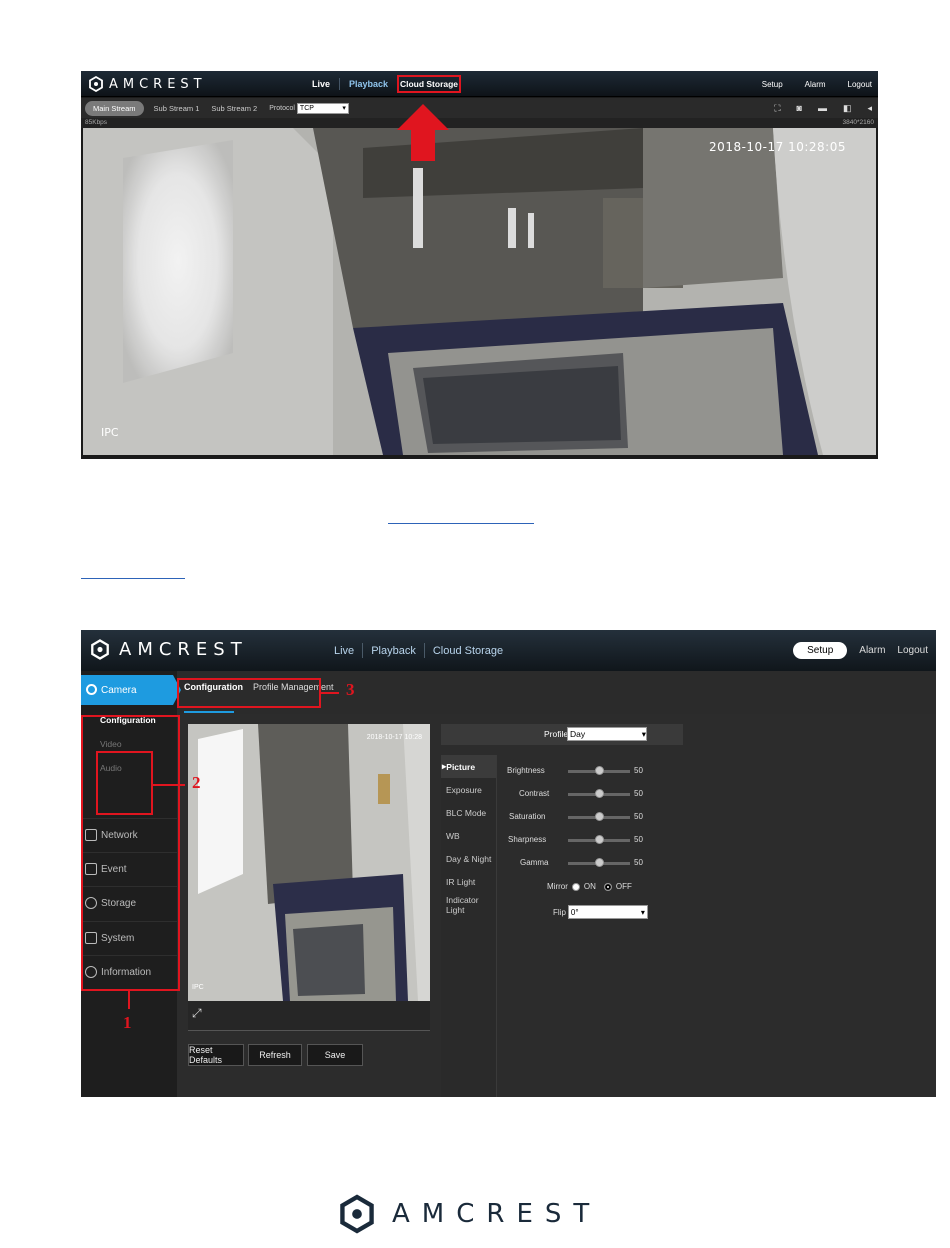 The width and height of the screenshot is (950, 1248). Describe the element at coordinates (468, 789) in the screenshot. I see `menu-exposure: Exposure` at that location.